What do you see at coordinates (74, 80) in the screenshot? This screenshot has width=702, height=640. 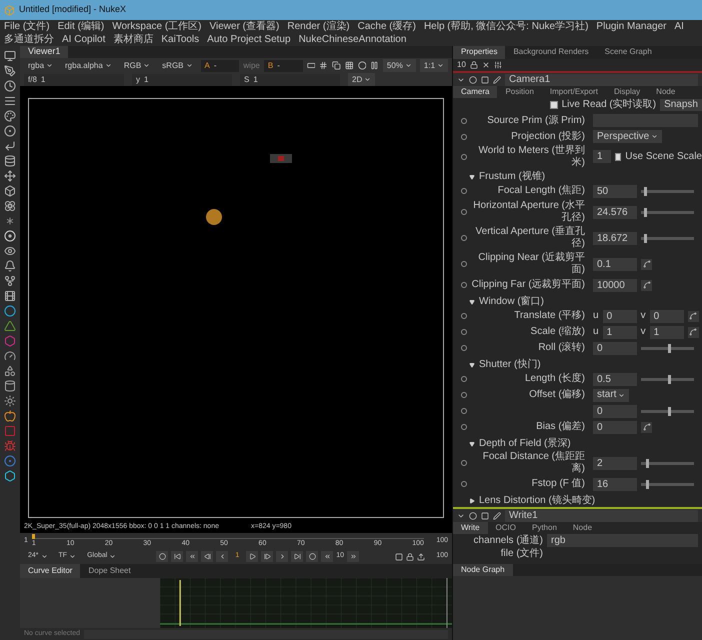 I see `input-field: f/8 1` at bounding box center [74, 80].